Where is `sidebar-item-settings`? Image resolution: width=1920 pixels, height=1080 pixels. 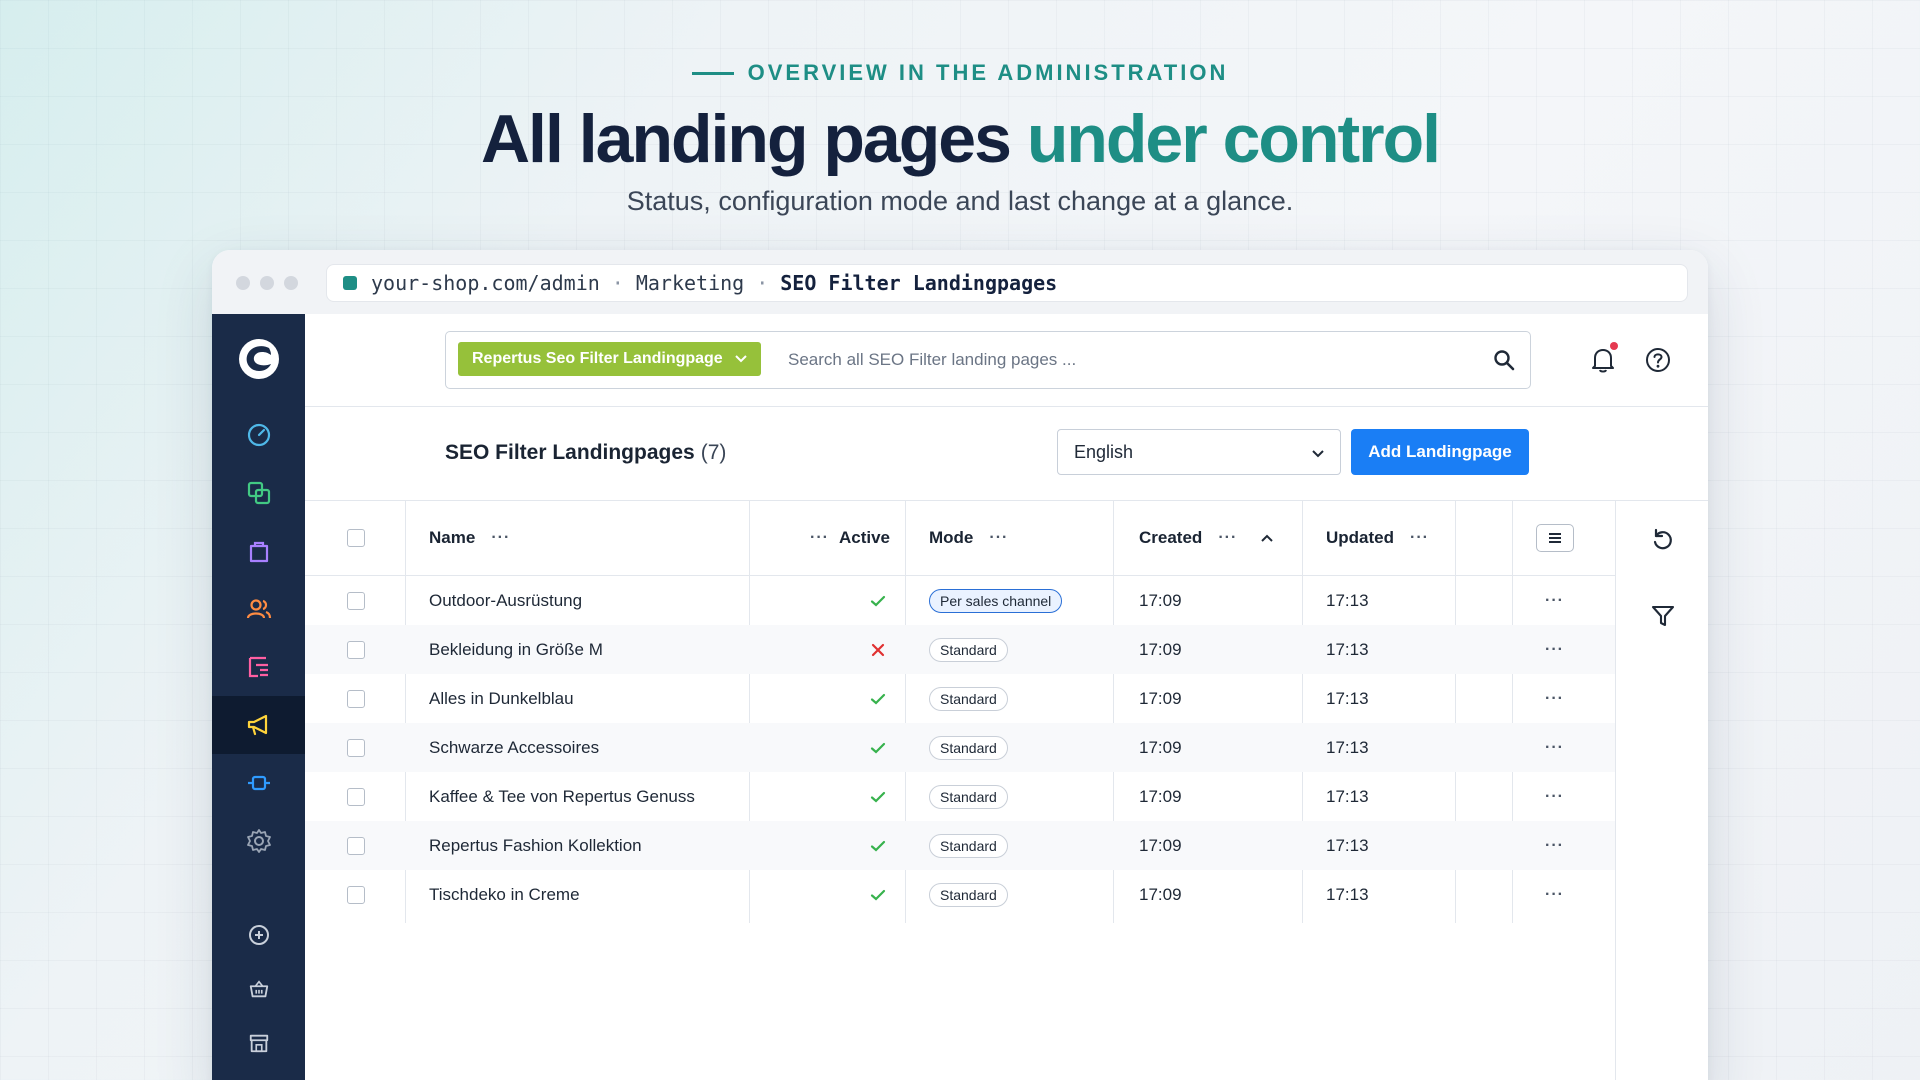 sidebar-item-settings is located at coordinates (258, 841).